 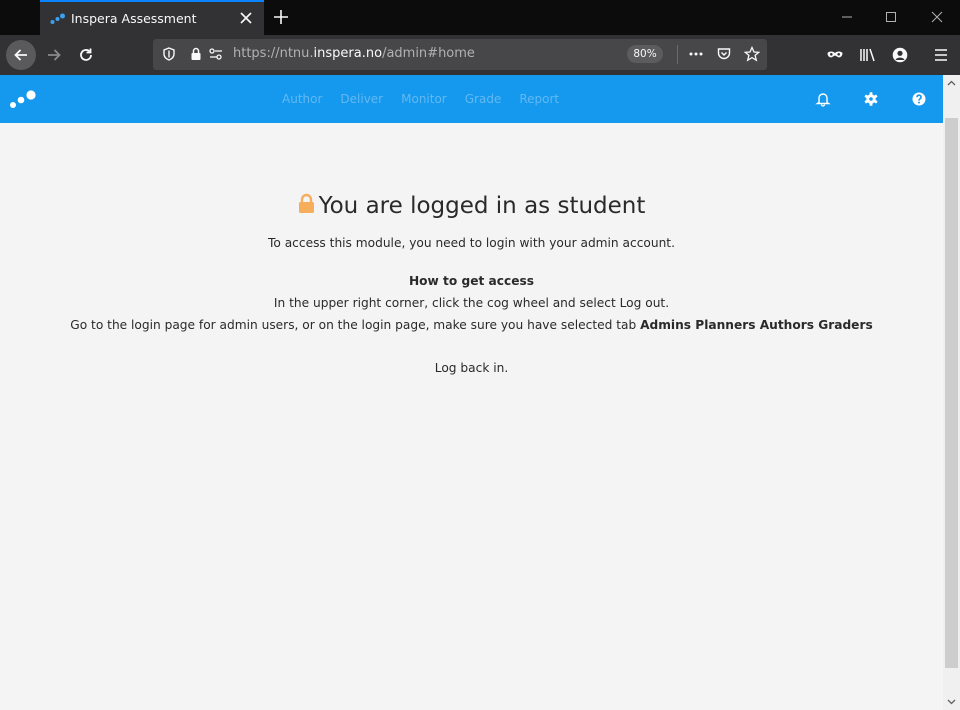 I want to click on help-icon, so click(x=919, y=99).